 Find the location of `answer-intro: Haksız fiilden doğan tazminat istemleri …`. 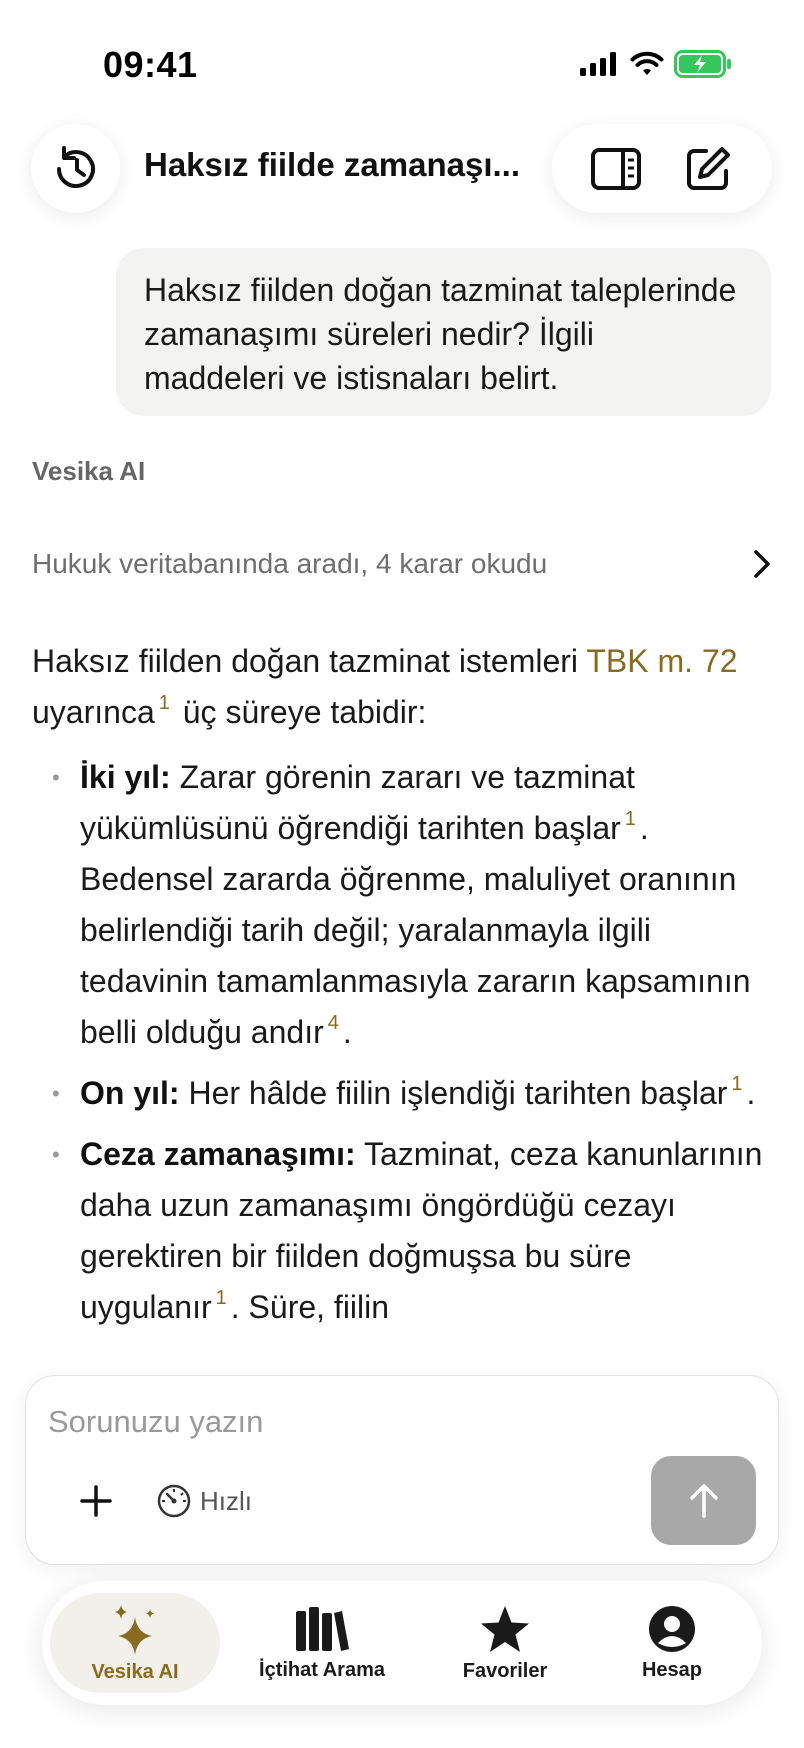

answer-intro: Haksız fiilden doğan tazminat istemleri … is located at coordinates (385, 686).